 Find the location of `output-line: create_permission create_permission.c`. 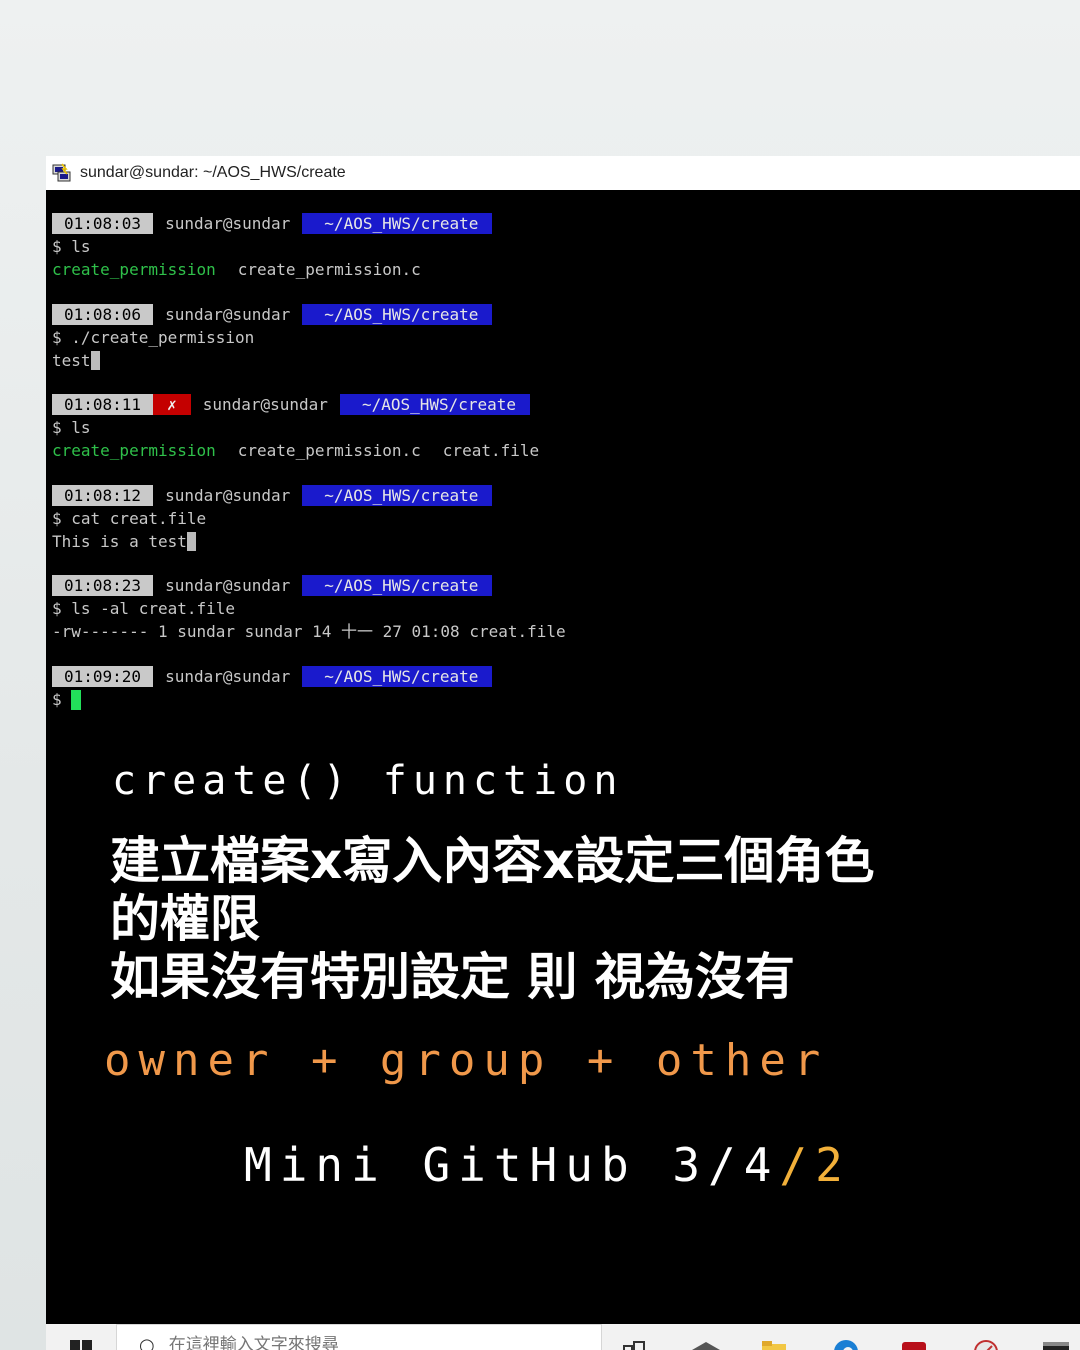

output-line: create_permission create_permission.c is located at coordinates (272, 269).